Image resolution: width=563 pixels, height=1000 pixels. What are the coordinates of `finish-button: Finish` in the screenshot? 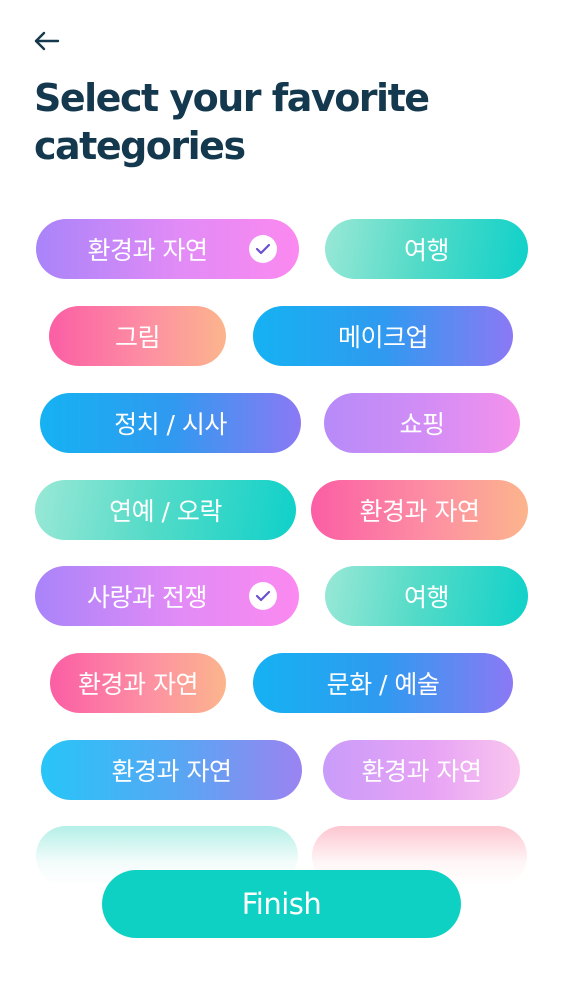 It's located at (281, 904).